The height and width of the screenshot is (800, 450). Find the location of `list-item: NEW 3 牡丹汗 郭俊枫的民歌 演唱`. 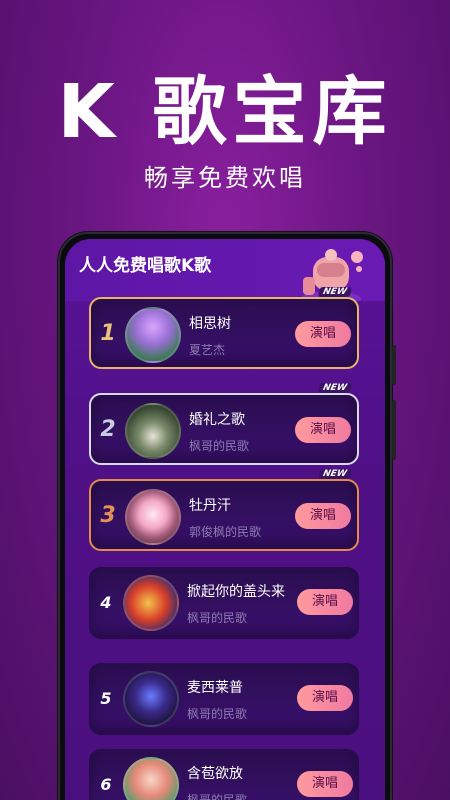

list-item: NEW 3 牡丹汗 郭俊枫的民歌 演唱 is located at coordinates (224, 510).